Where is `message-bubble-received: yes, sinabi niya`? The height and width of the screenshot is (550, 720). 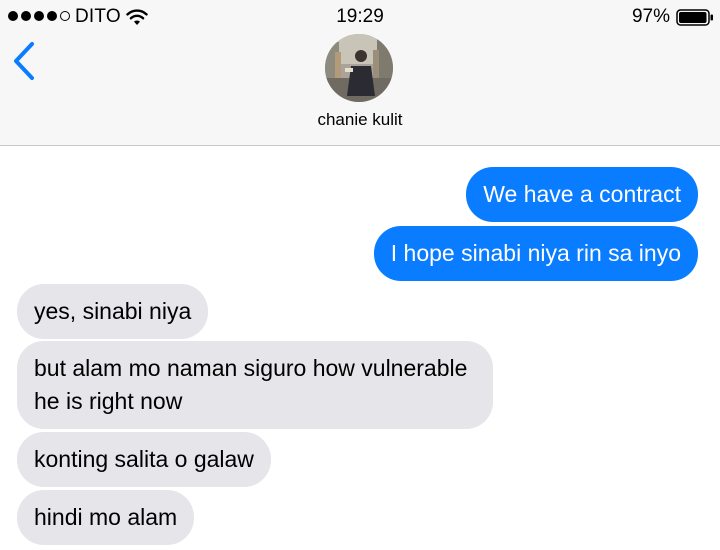
message-bubble-received: yes, sinabi niya is located at coordinates (113, 311).